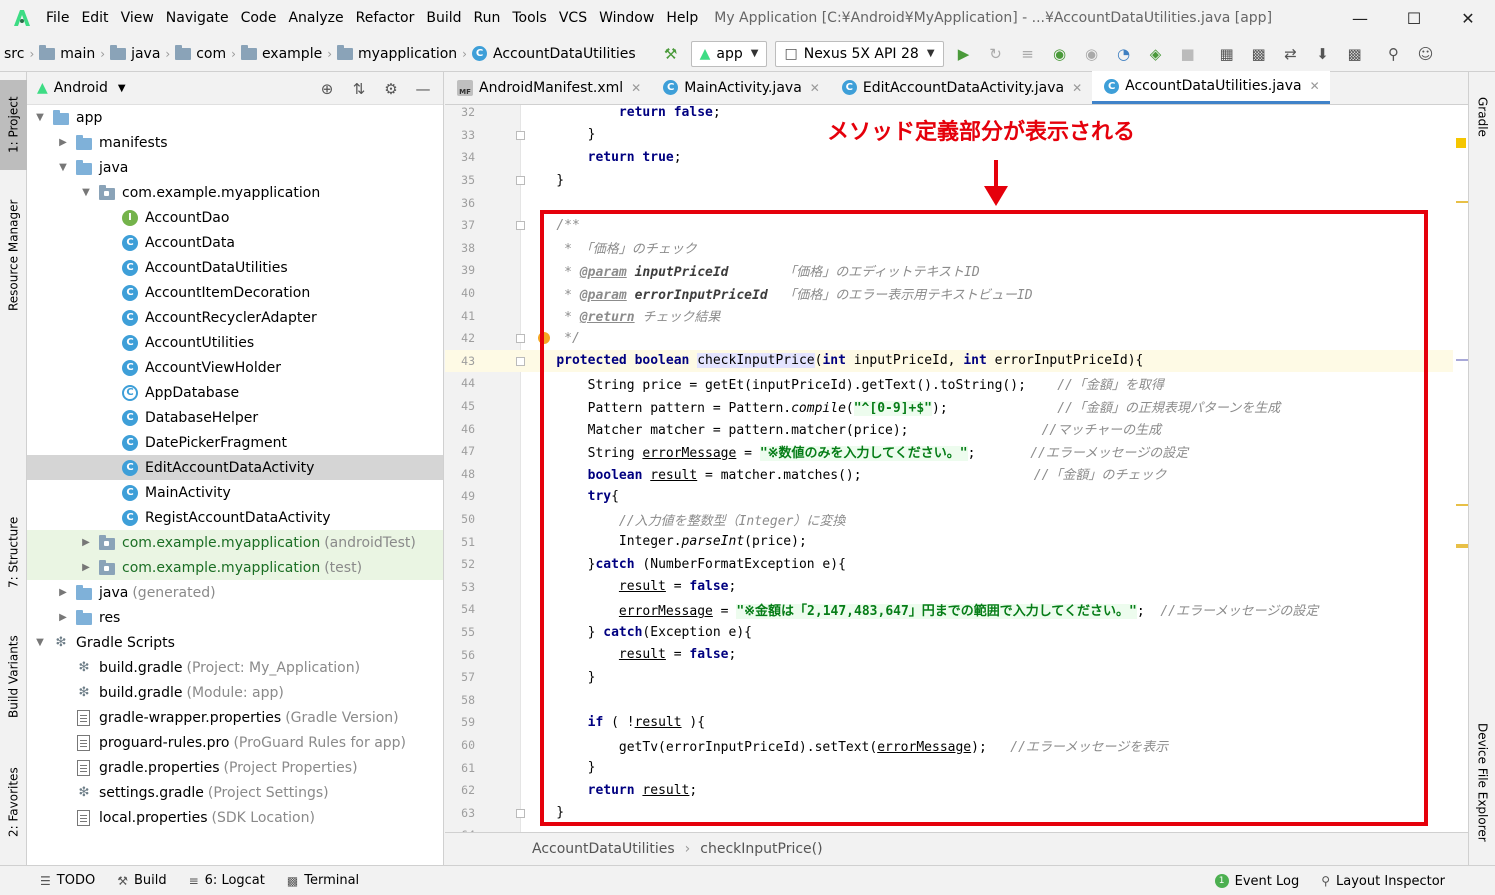  I want to click on menu-file: File, so click(57, 18).